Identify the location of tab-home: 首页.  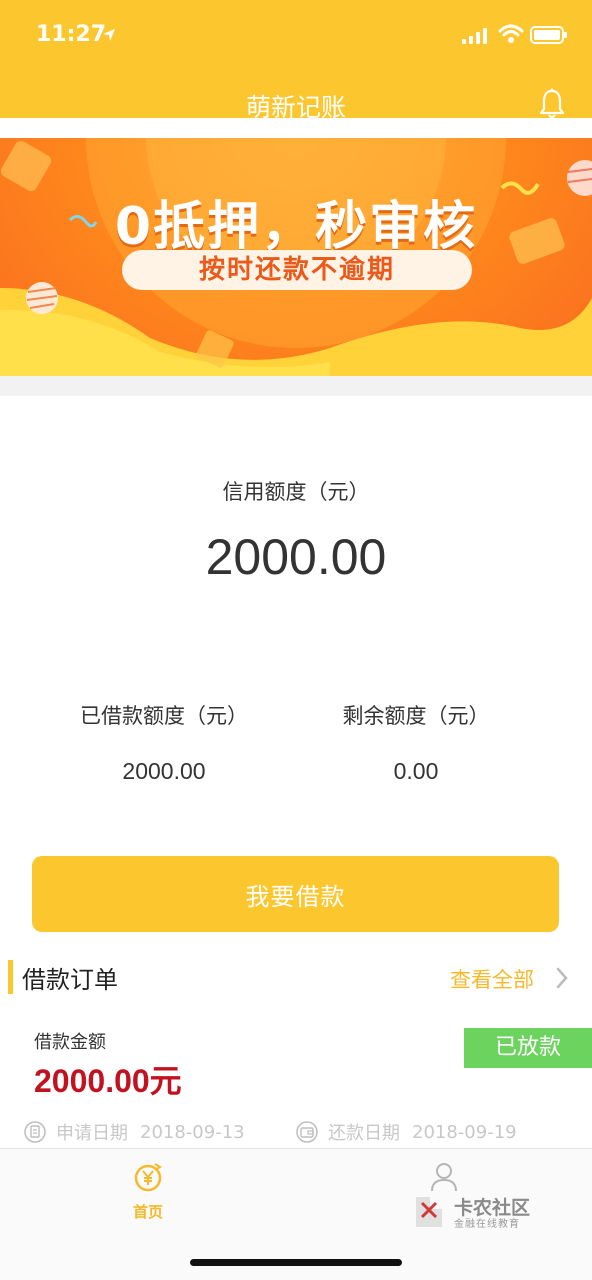
(148, 1191).